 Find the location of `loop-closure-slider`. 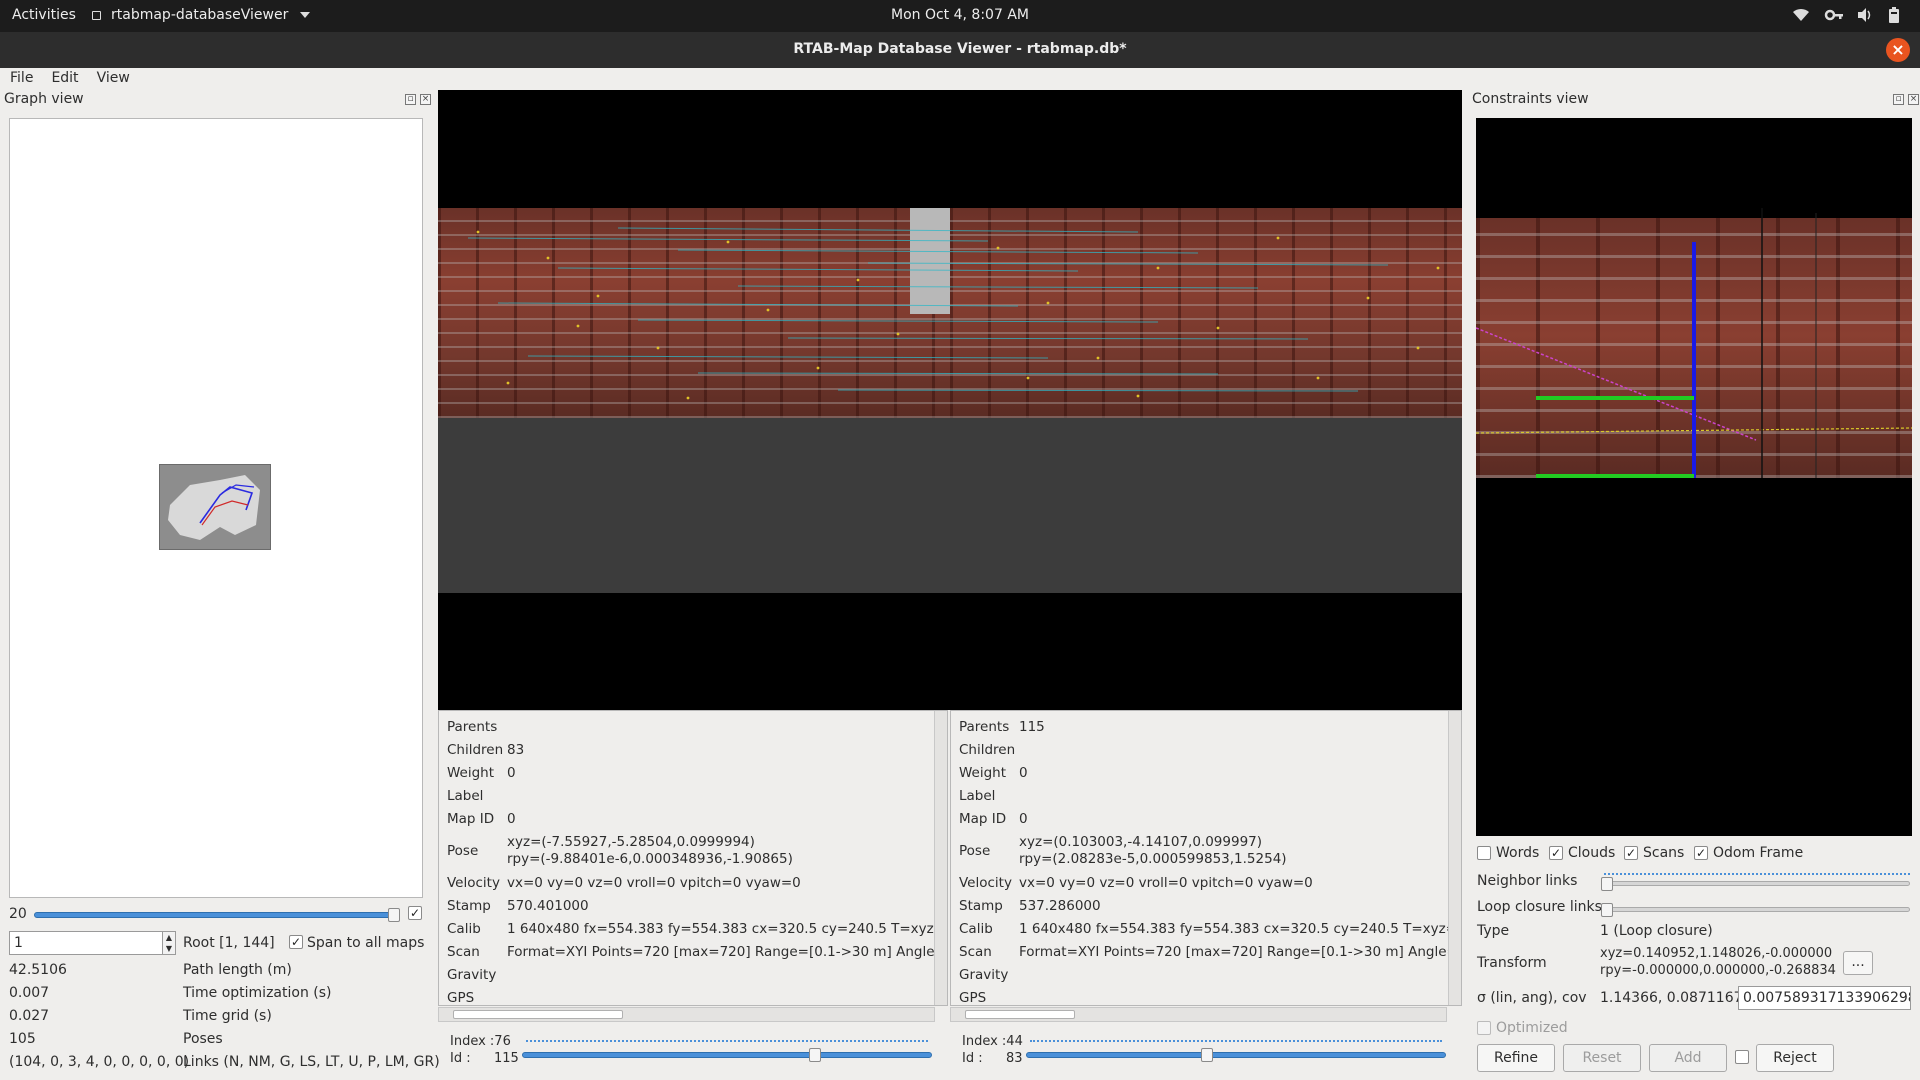

loop-closure-slider is located at coordinates (1757, 909).